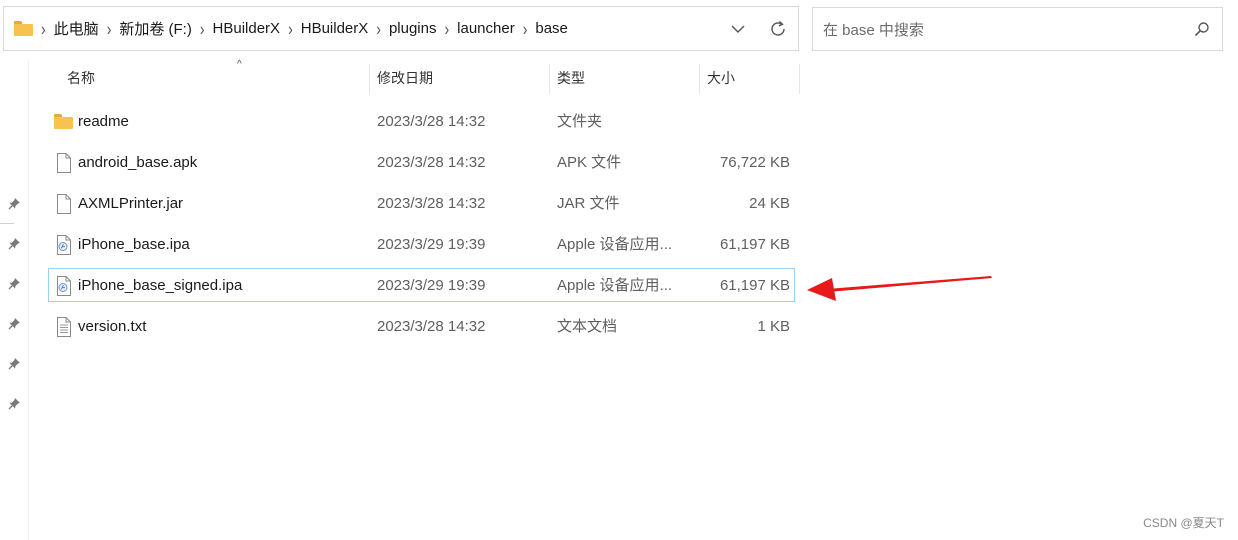 The image size is (1238, 540). What do you see at coordinates (103, 121) in the screenshot?
I see `file-name: readme` at bounding box center [103, 121].